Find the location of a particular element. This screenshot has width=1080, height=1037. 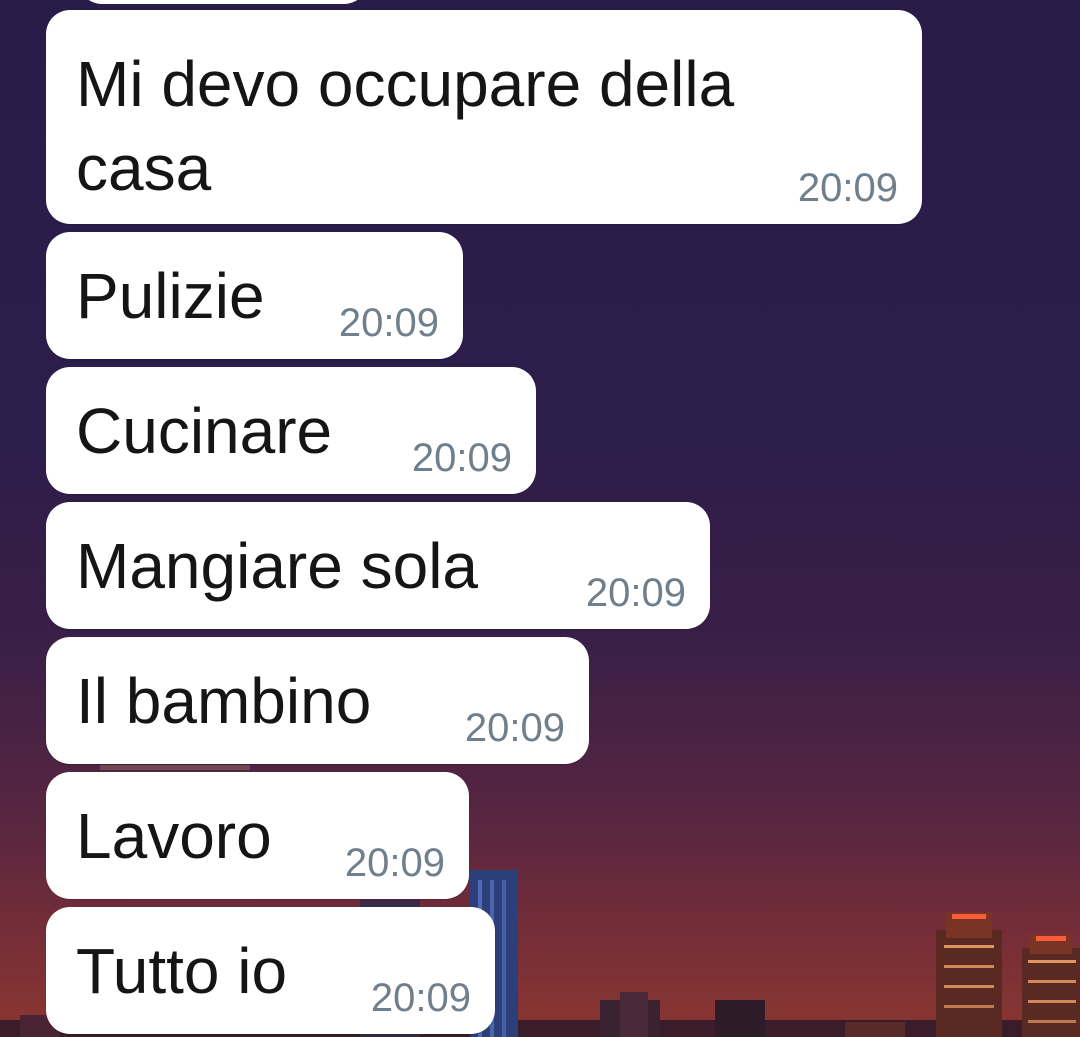

message-bubble: Il bambino 20:09 is located at coordinates (317, 700).